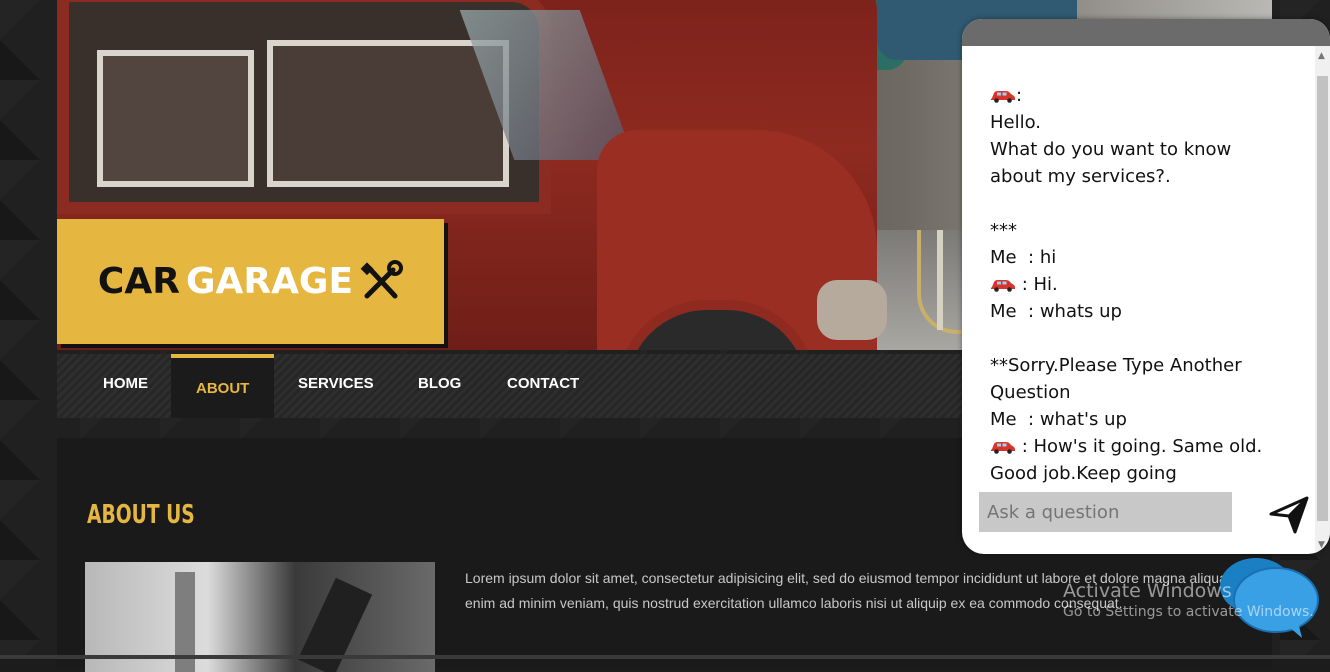  What do you see at coordinates (1135, 230) in the screenshot?
I see `chat-line: ***` at bounding box center [1135, 230].